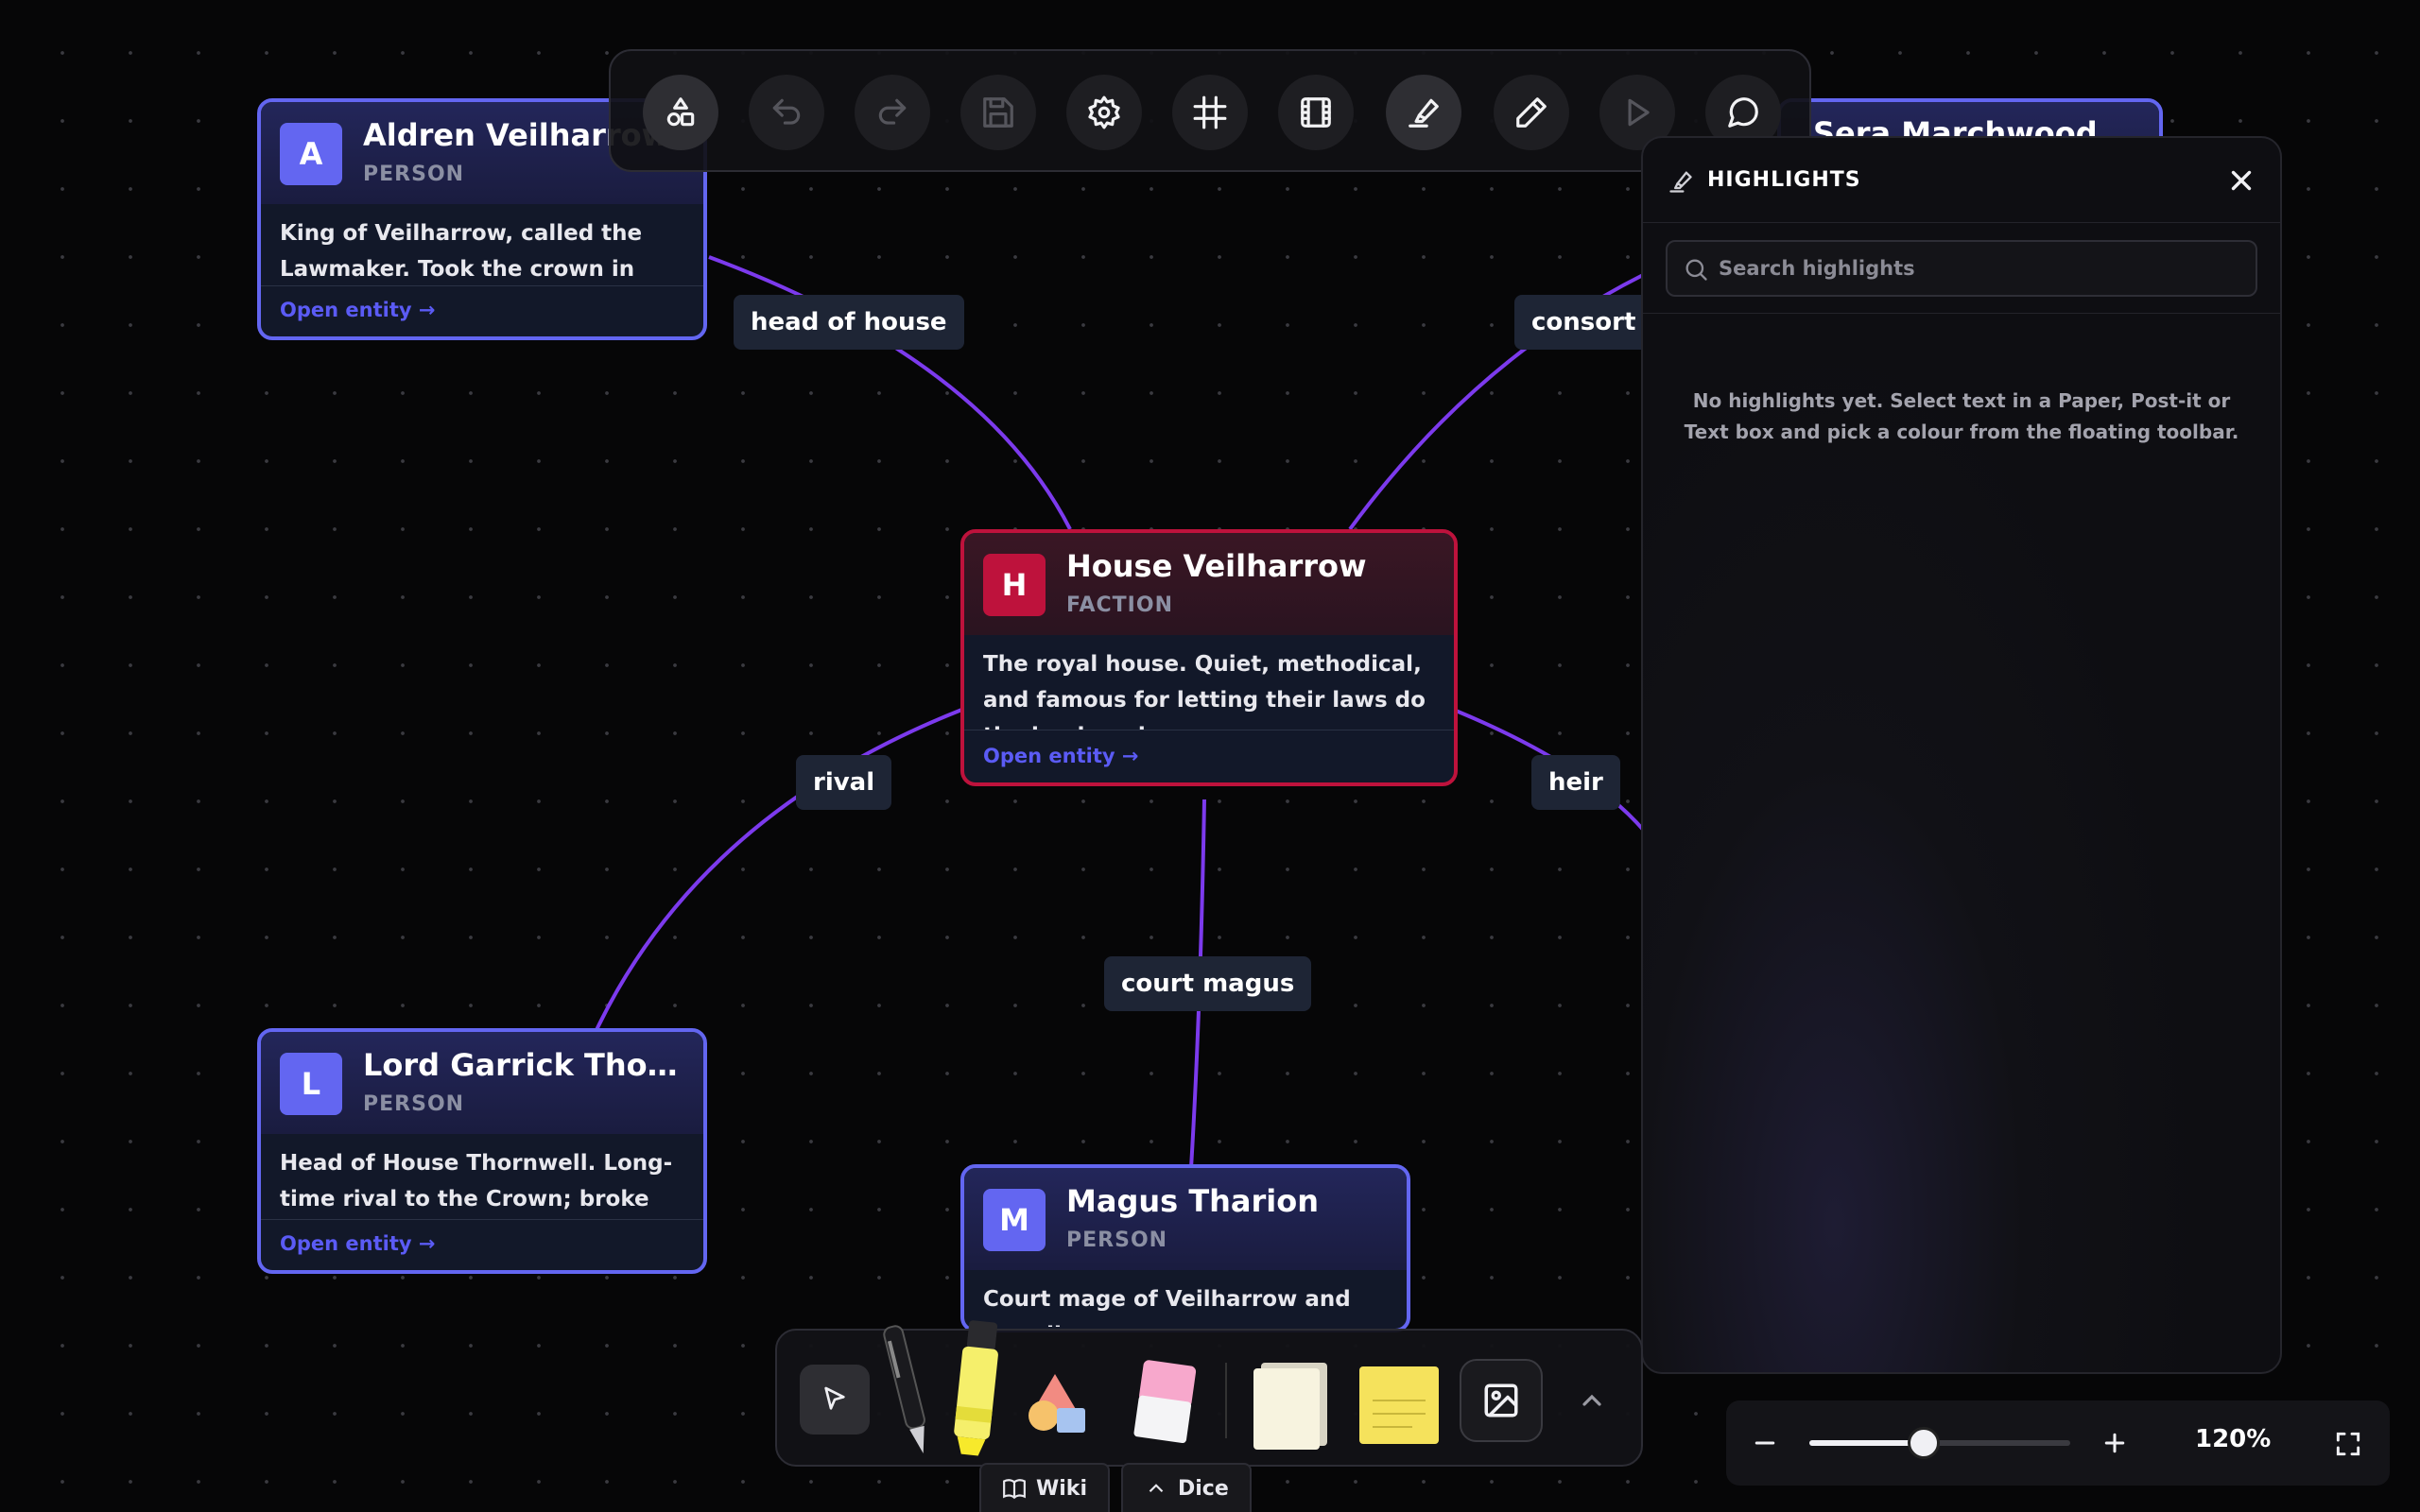  I want to click on zoom-slider, so click(1940, 1443).